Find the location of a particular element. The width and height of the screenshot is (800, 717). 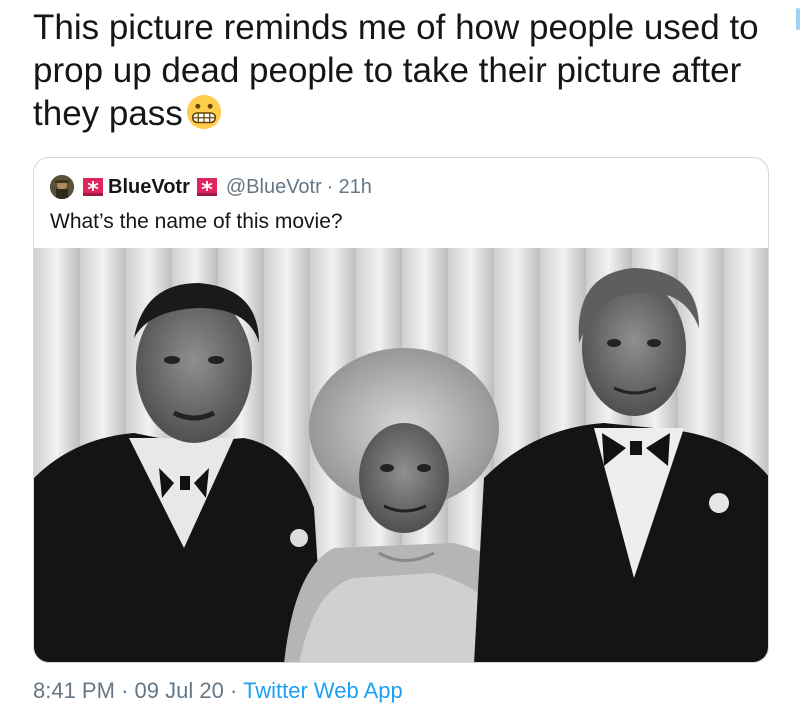

avatar is located at coordinates (62, 187).